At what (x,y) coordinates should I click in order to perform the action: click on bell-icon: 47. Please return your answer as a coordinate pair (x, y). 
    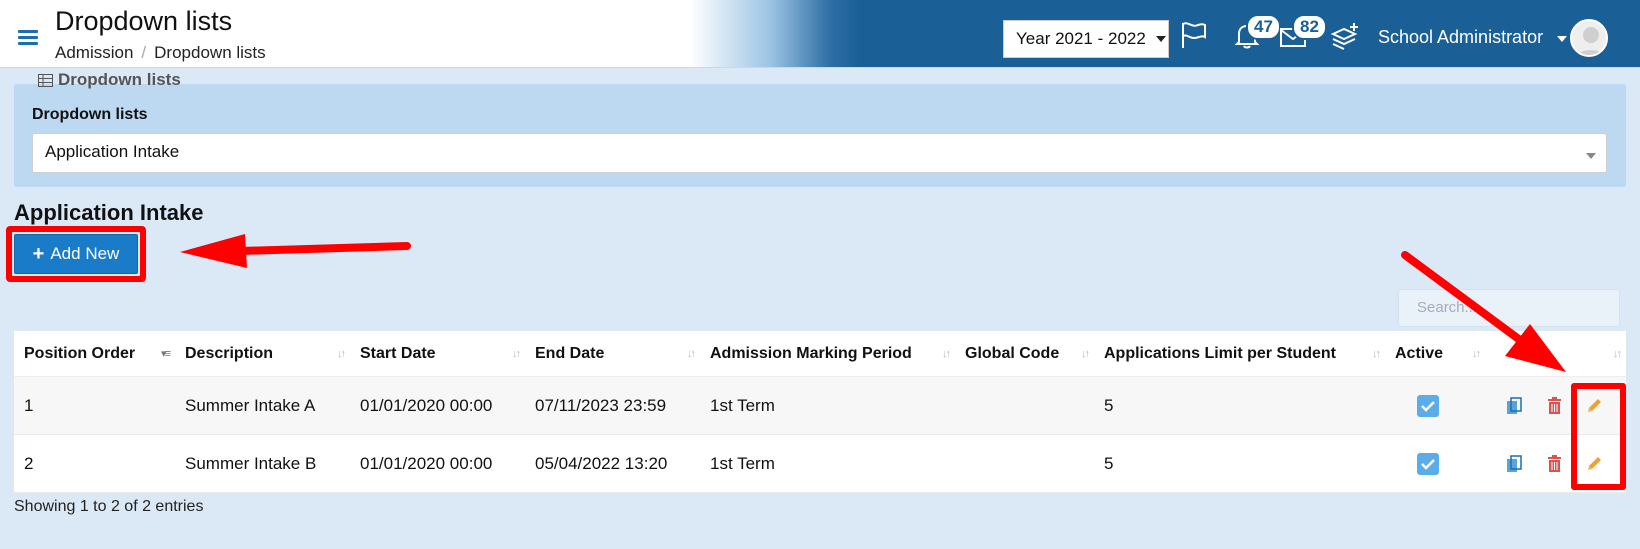
    Looking at the image, I should click on (1256, 32).